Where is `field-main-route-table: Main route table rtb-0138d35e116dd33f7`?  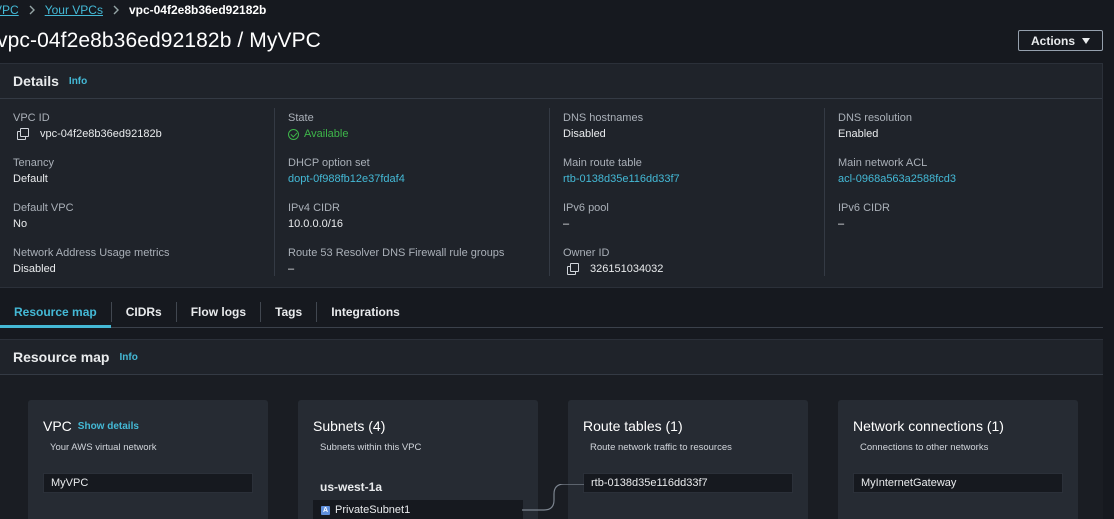
field-main-route-table: Main route table rtb-0138d35e116dd33f7 is located at coordinates (621, 171).